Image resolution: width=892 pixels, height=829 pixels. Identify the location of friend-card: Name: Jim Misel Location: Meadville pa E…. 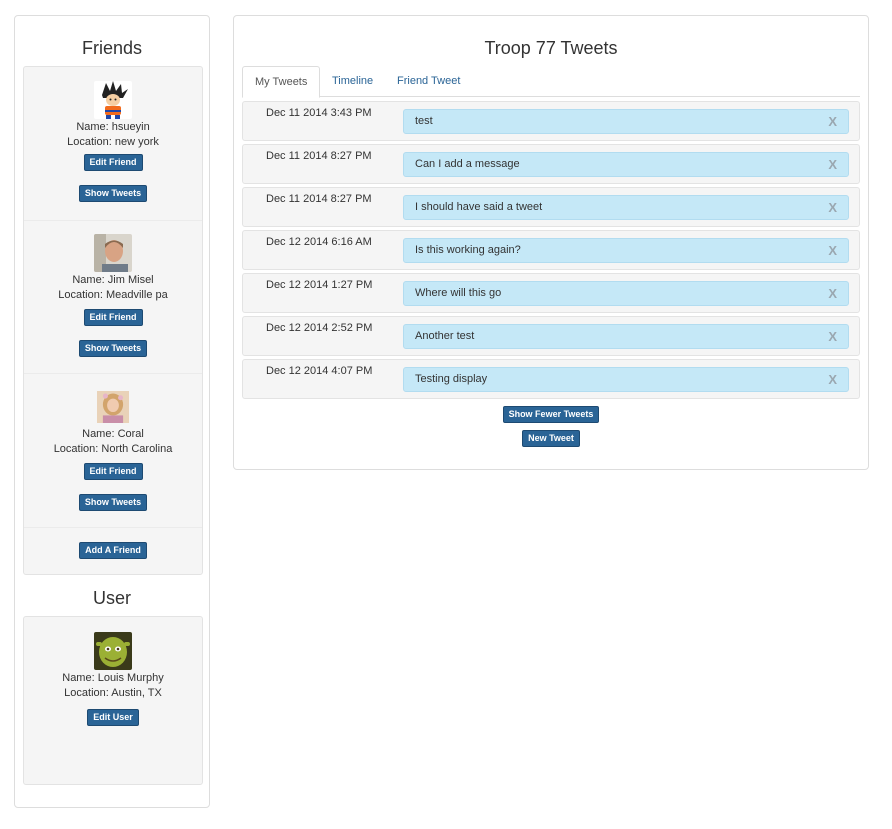
(113, 297).